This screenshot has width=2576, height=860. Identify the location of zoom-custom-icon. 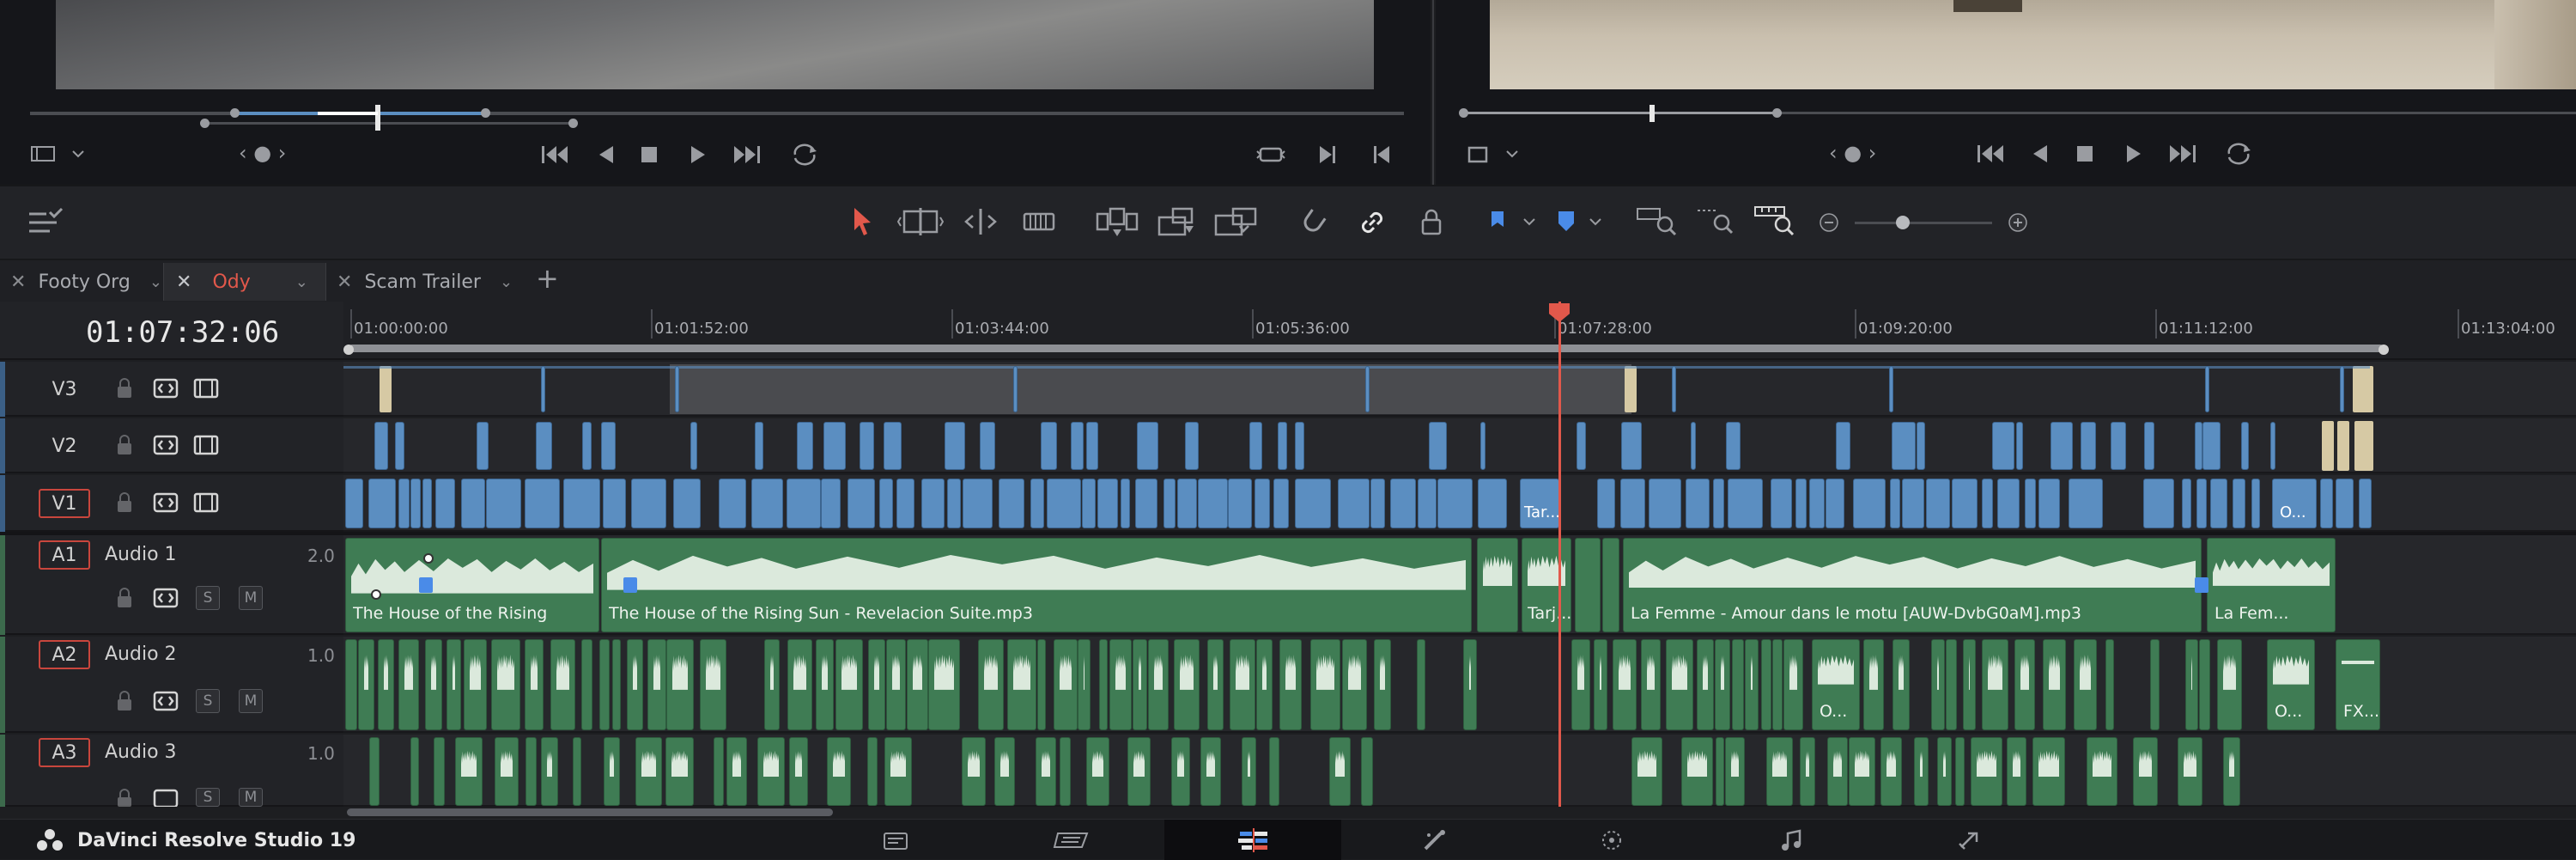
(1775, 221).